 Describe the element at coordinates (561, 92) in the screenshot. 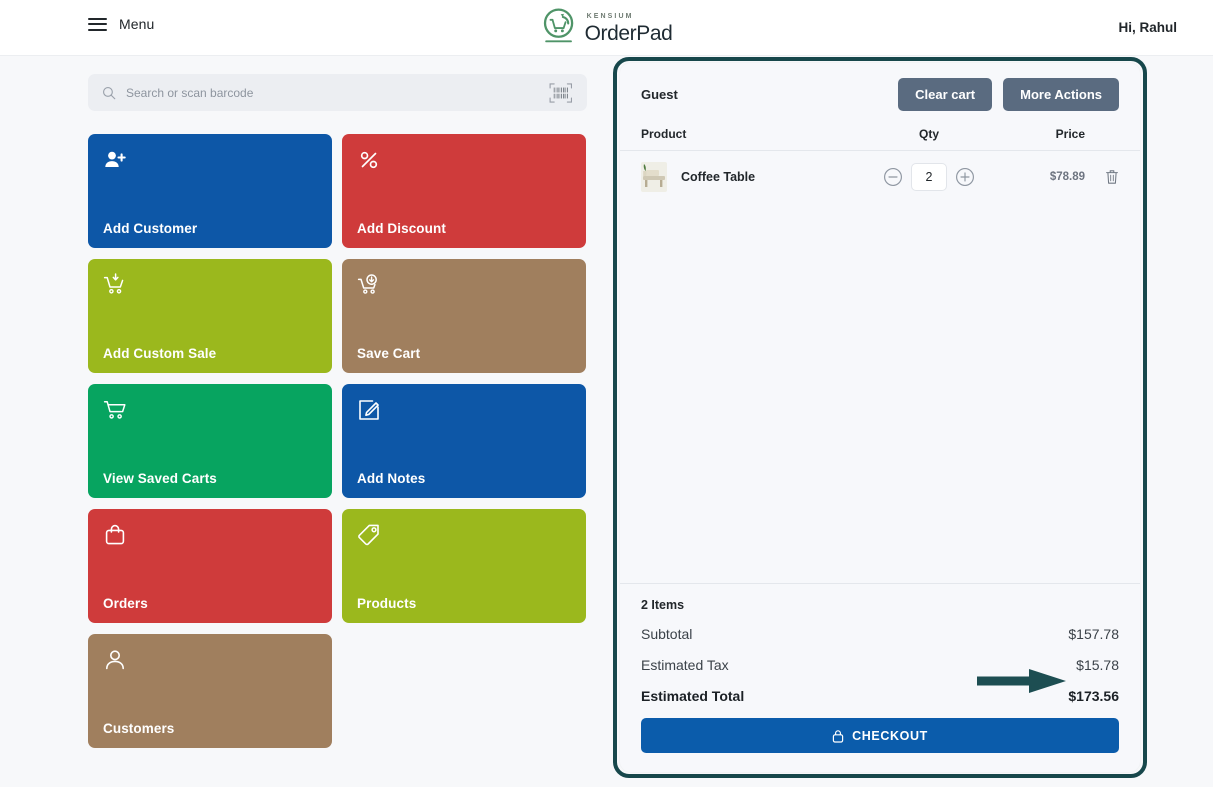

I see `barcode-scanner-icon` at that location.